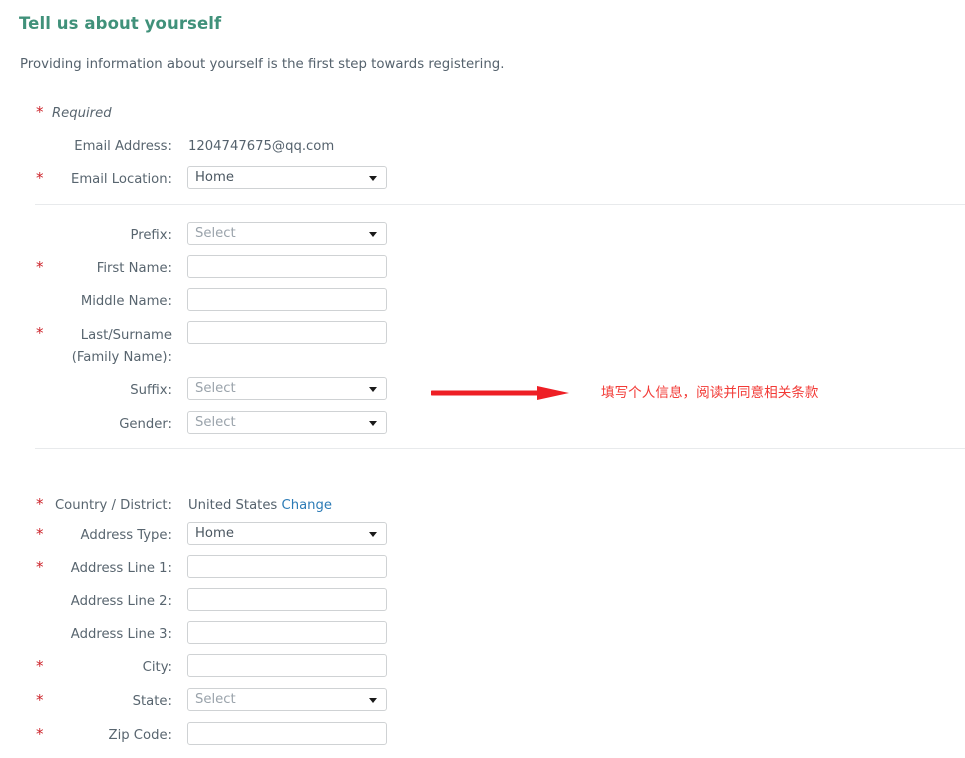 The height and width of the screenshot is (758, 965). Describe the element at coordinates (120, 23) in the screenshot. I see `page-title: Tell us about yourself` at that location.